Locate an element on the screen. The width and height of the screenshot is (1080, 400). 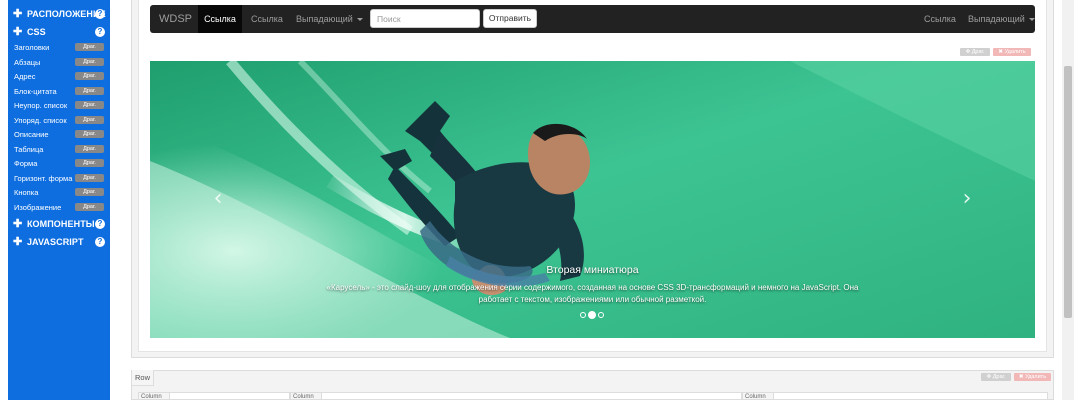
carousel-caption-title: Вторая миниатюра is located at coordinates (592, 270).